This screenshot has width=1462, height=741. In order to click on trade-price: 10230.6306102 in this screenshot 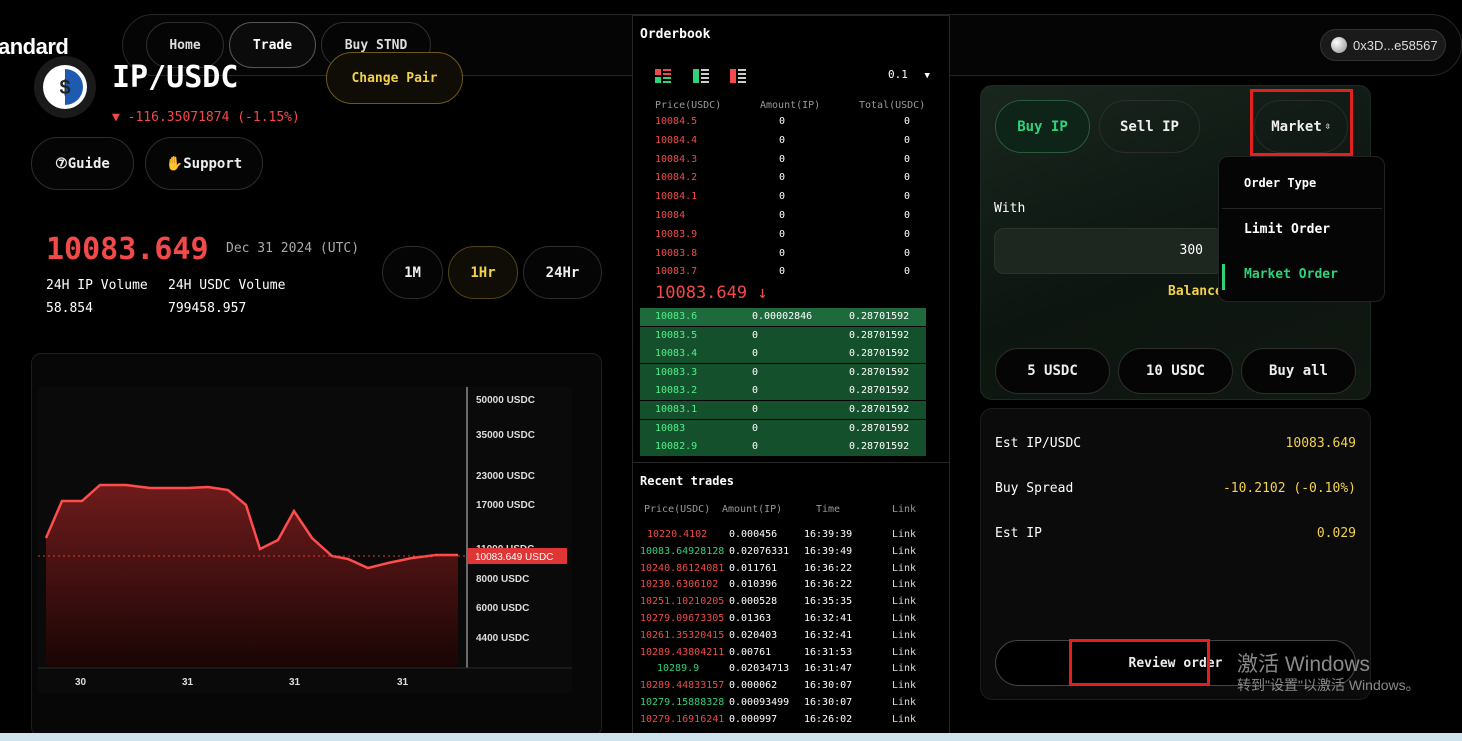, I will do `click(679, 585)`.